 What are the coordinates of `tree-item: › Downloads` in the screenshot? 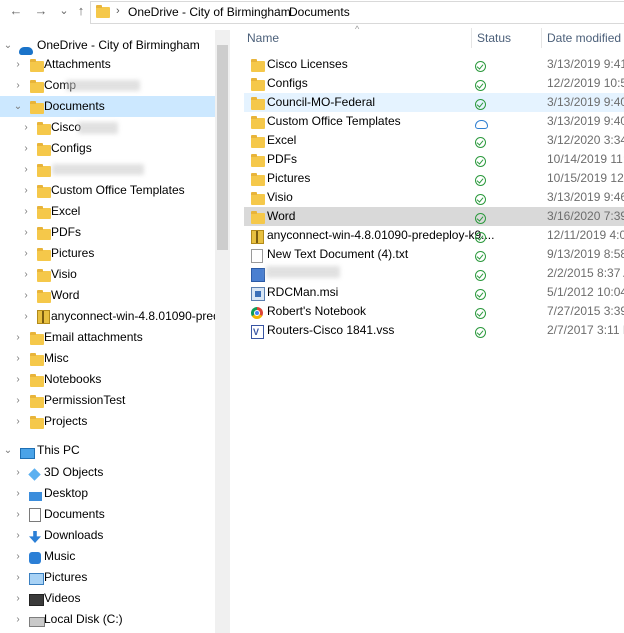 It's located at (107, 535).